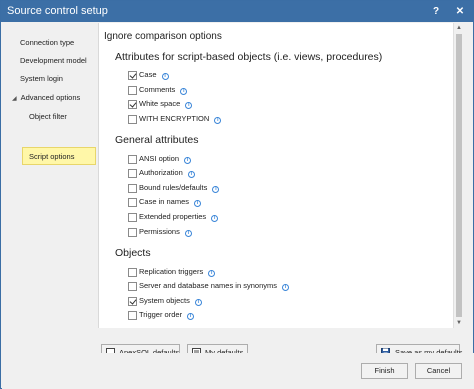 The height and width of the screenshot is (389, 474). I want to click on sidebar-item-system-login: System login, so click(41, 78).